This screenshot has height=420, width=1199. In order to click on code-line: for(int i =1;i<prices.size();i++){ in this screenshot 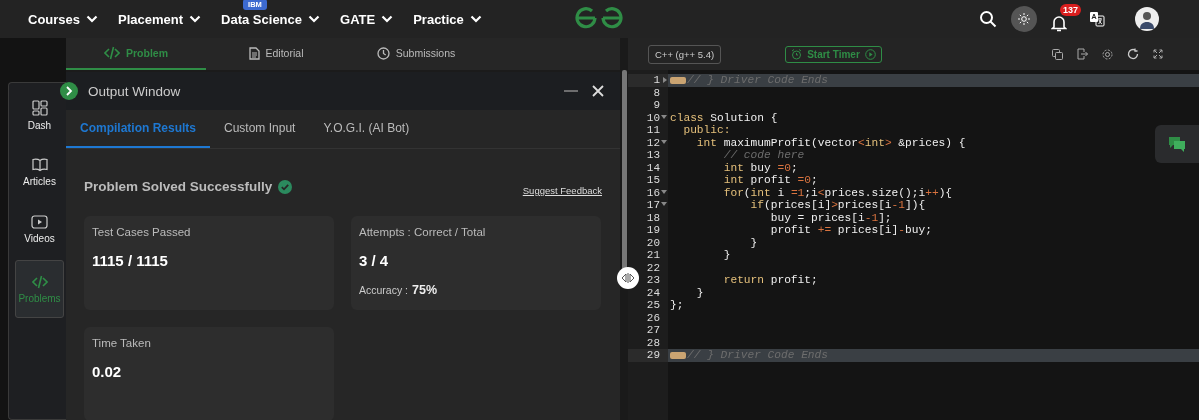, I will do `click(837, 192)`.